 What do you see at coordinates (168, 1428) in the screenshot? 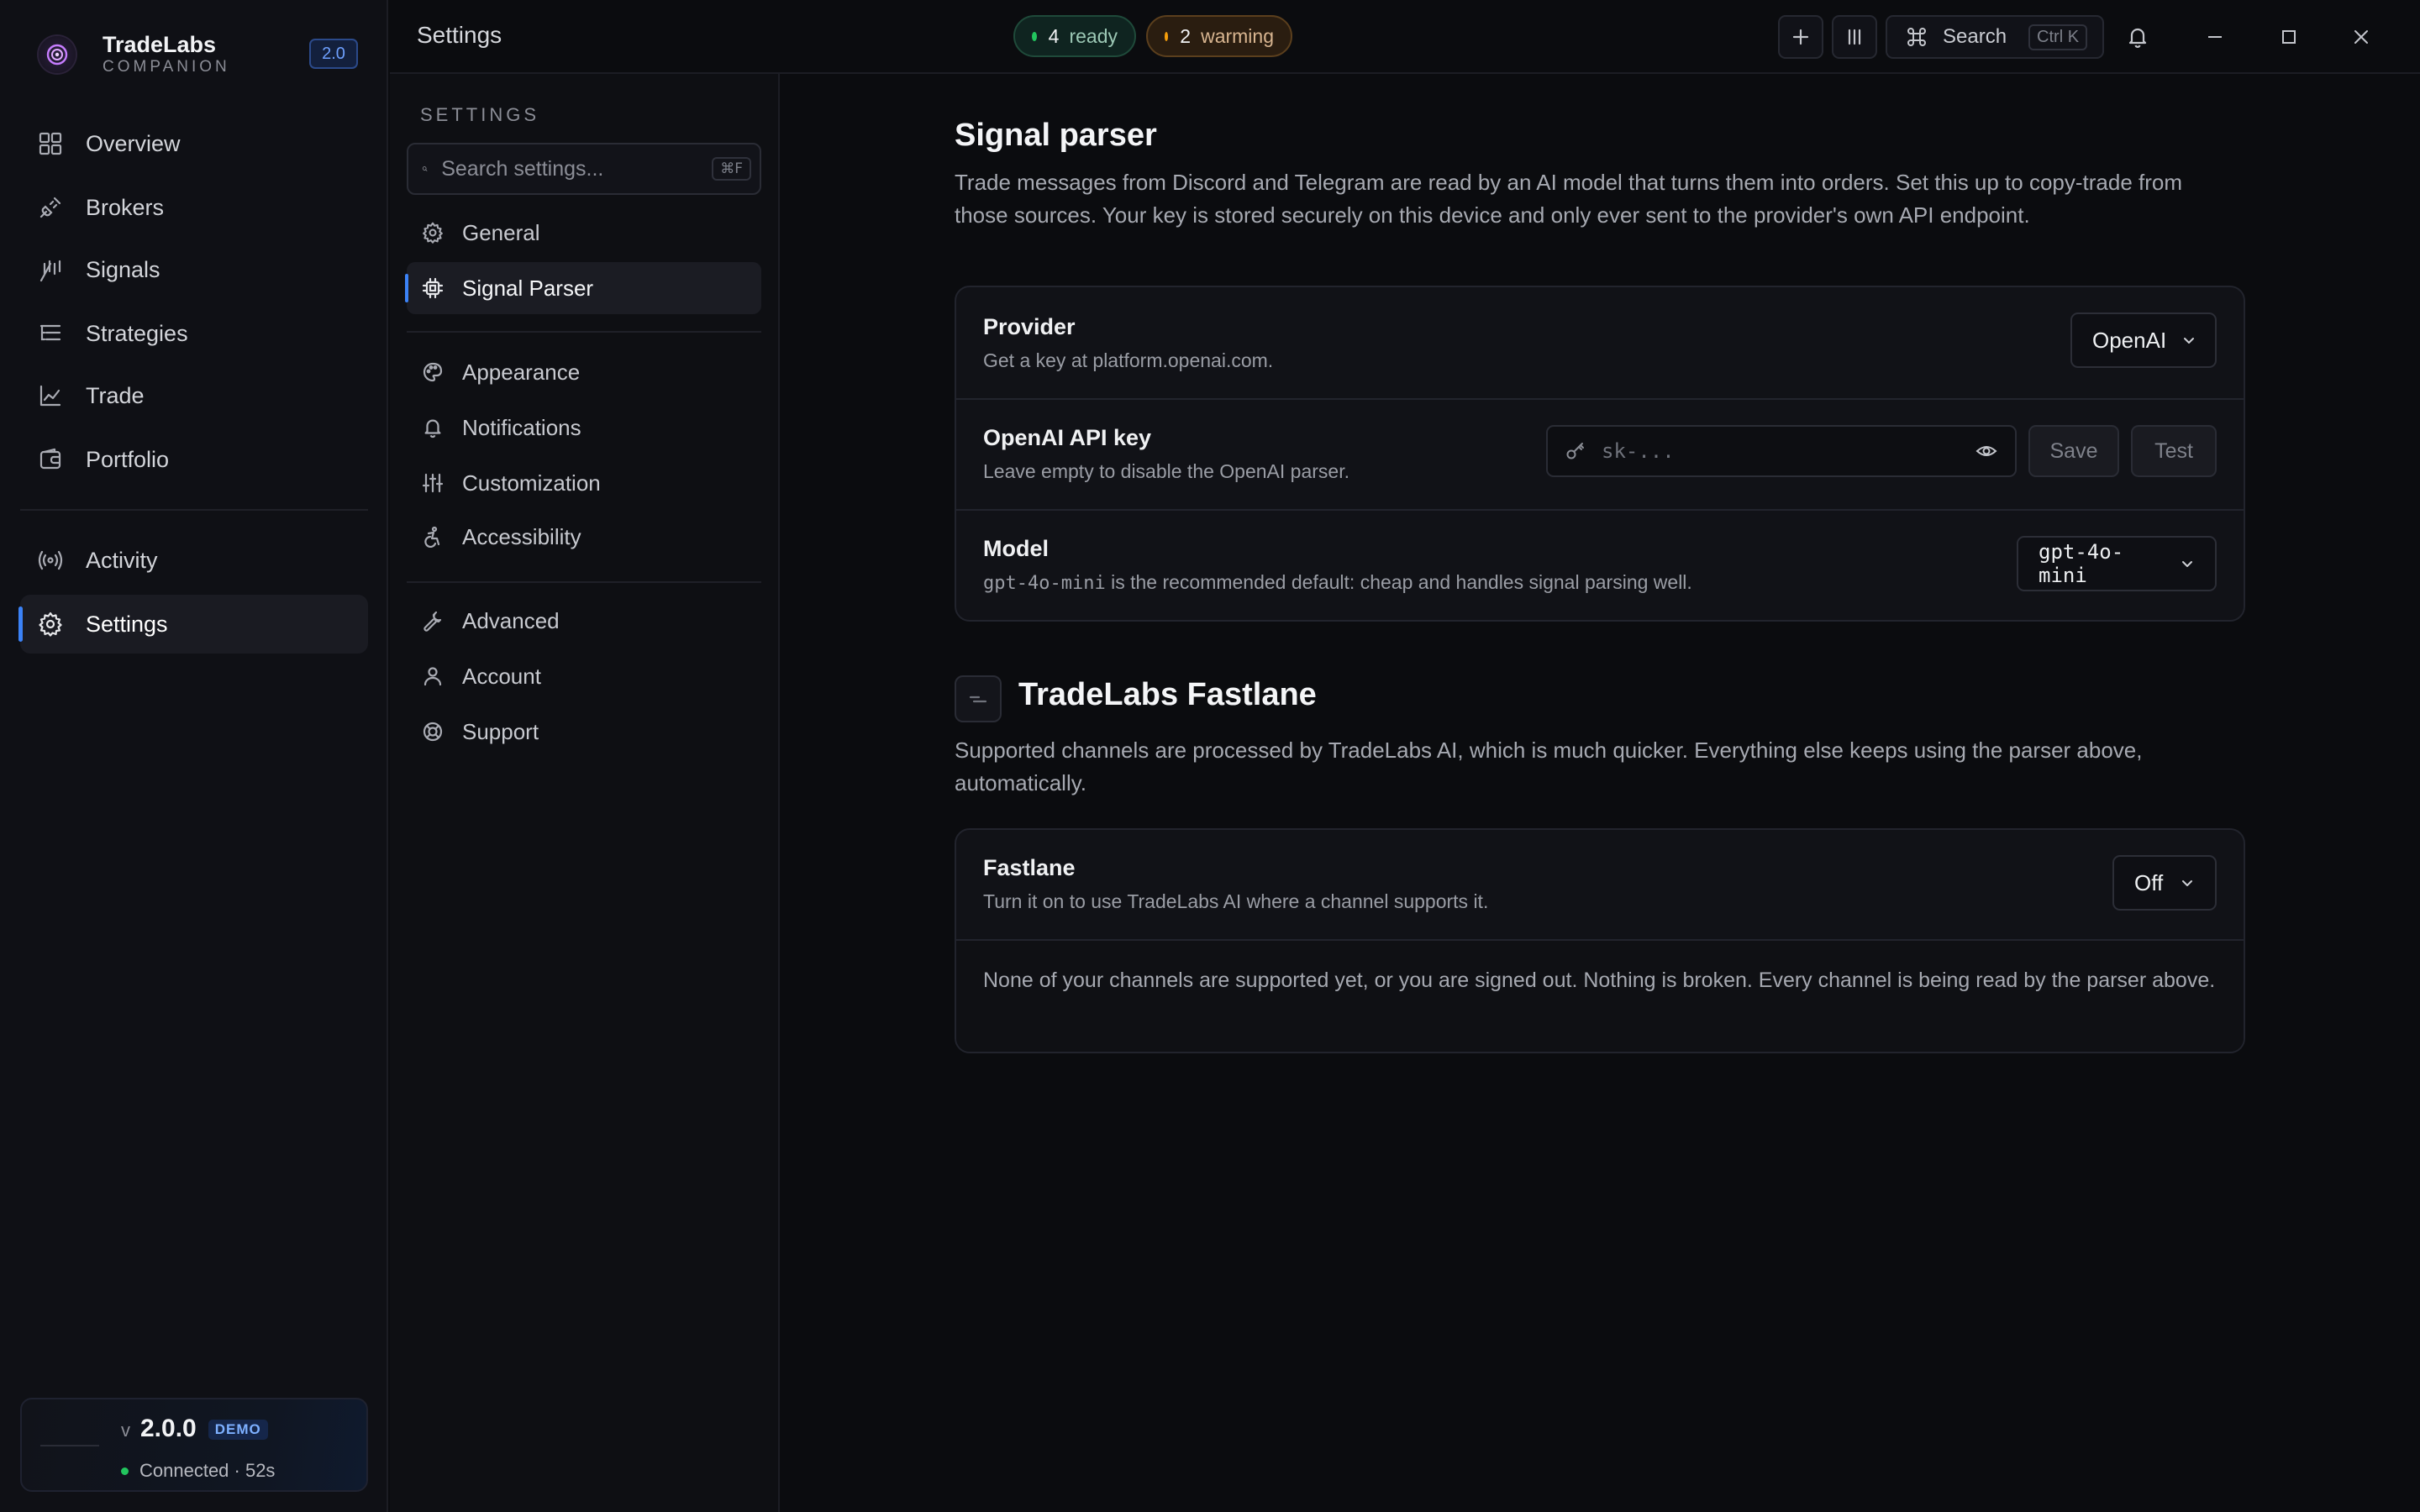
I see `version-number: 2.0.0` at bounding box center [168, 1428].